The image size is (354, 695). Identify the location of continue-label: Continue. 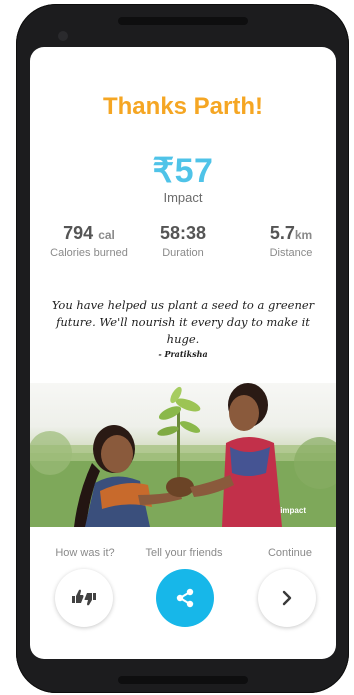
(290, 553).